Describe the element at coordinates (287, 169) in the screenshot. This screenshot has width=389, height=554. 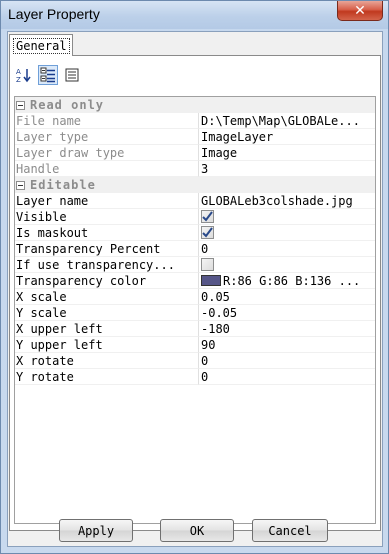
I see `property-value: 3` at that location.